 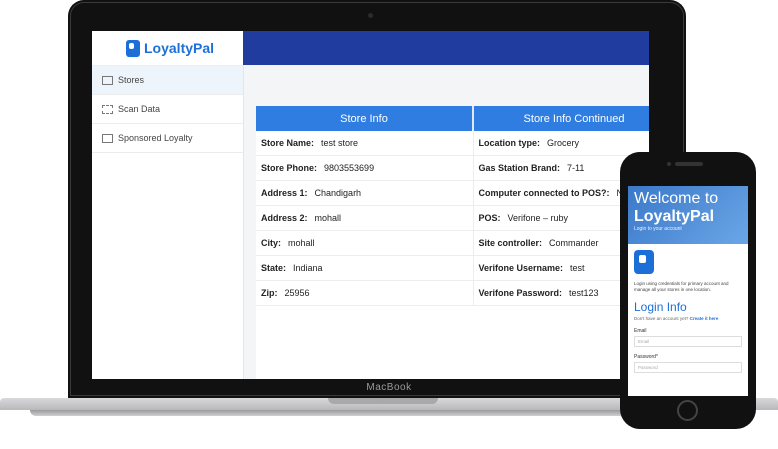 What do you see at coordinates (676, 198) in the screenshot?
I see `welcome-title-line1: Welcome to` at bounding box center [676, 198].